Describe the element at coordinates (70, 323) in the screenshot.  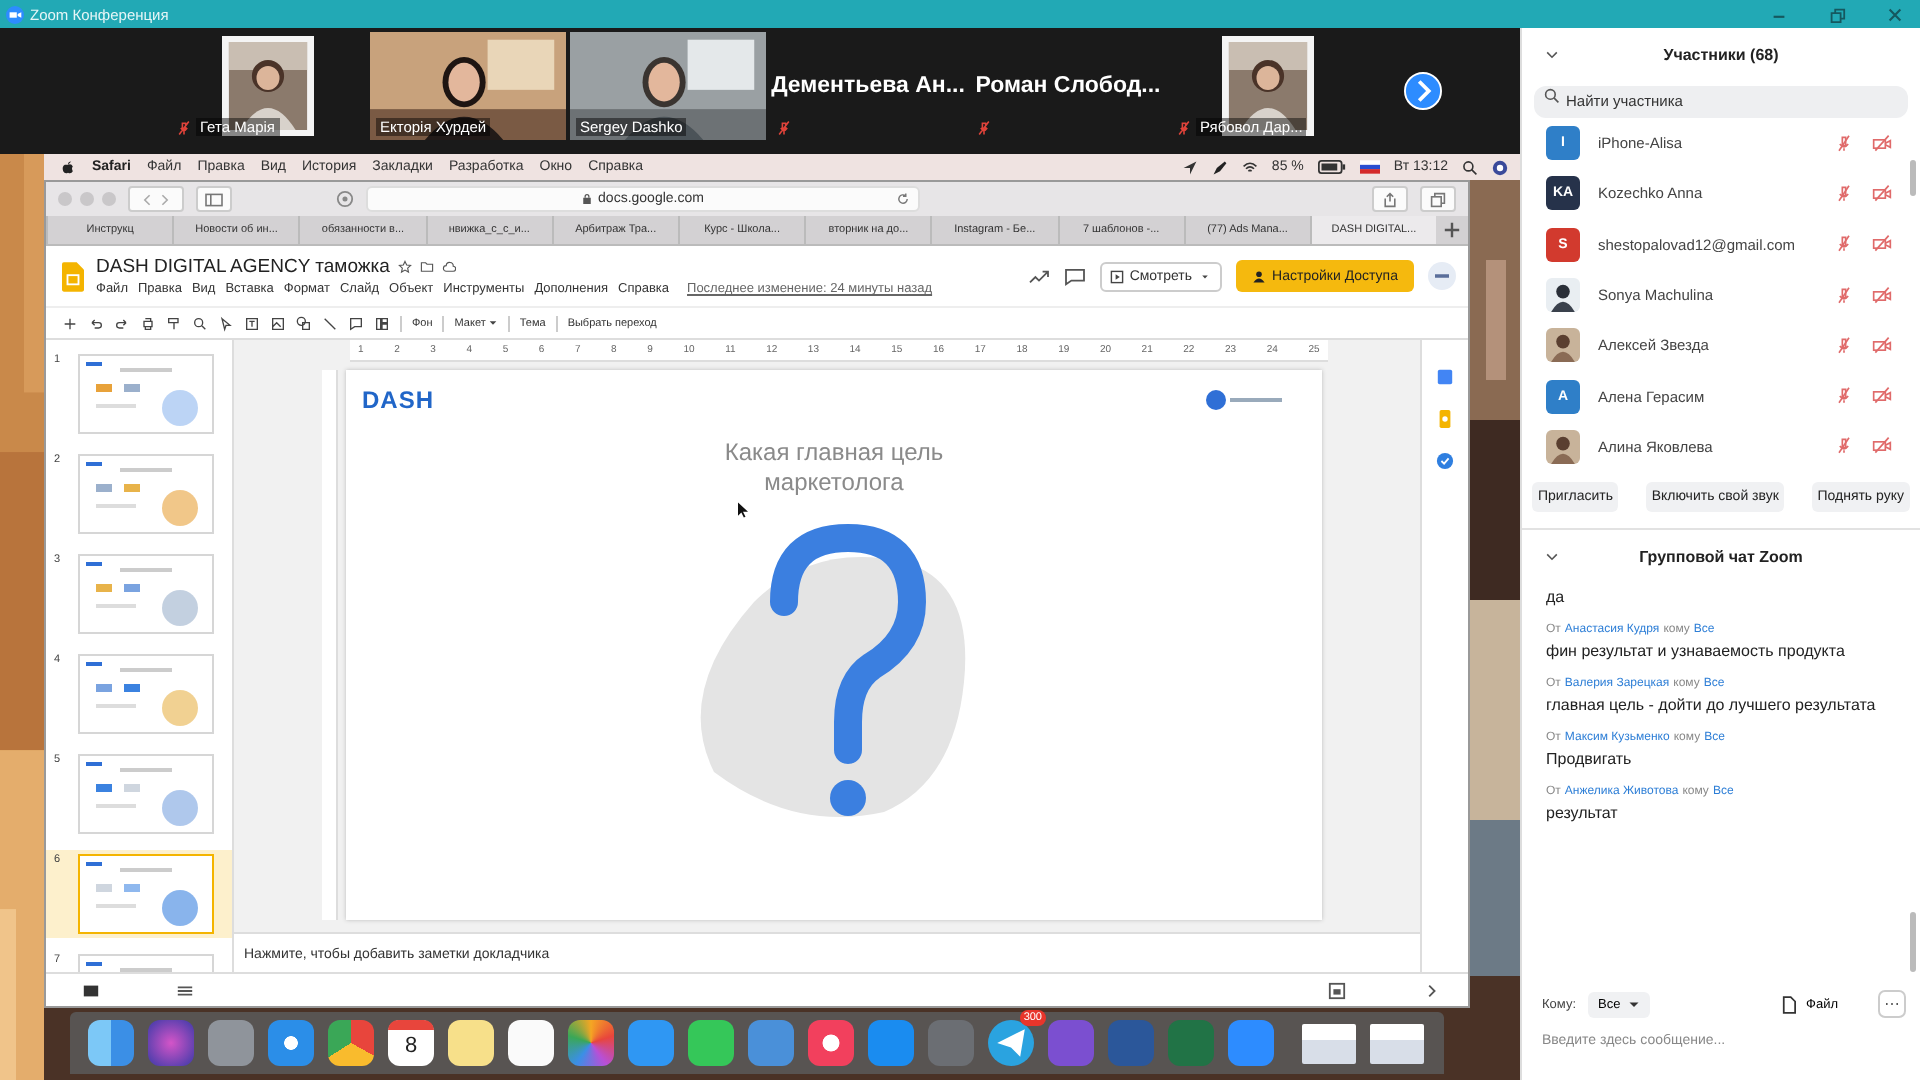
I see `plus-icon` at that location.